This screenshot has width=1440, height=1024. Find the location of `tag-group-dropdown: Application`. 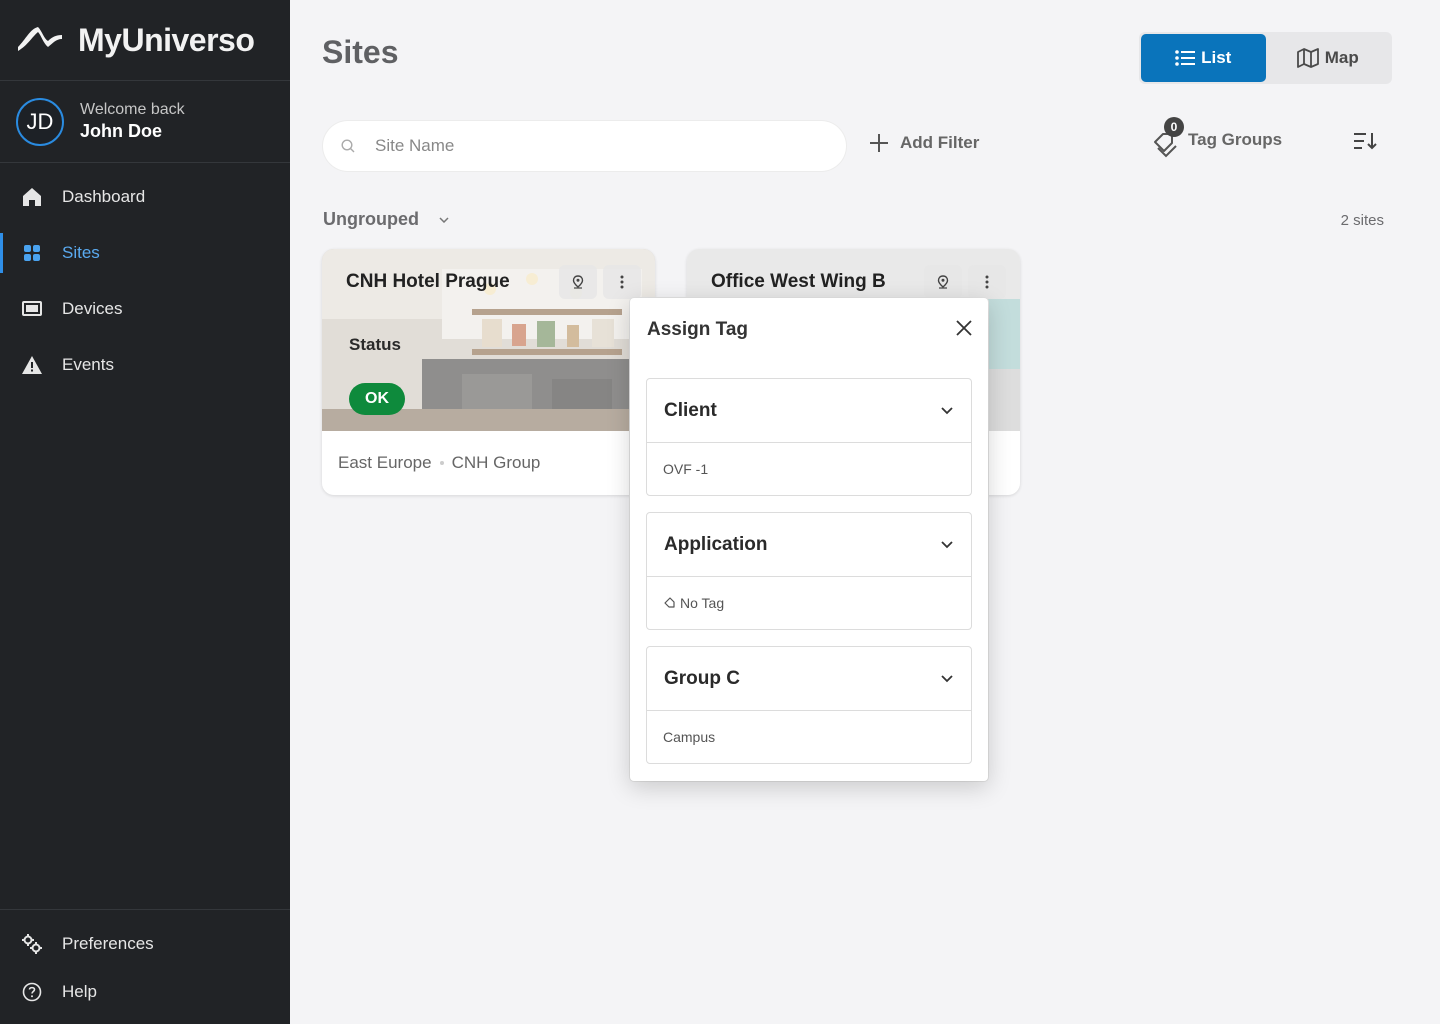

tag-group-dropdown: Application is located at coordinates (809, 545).